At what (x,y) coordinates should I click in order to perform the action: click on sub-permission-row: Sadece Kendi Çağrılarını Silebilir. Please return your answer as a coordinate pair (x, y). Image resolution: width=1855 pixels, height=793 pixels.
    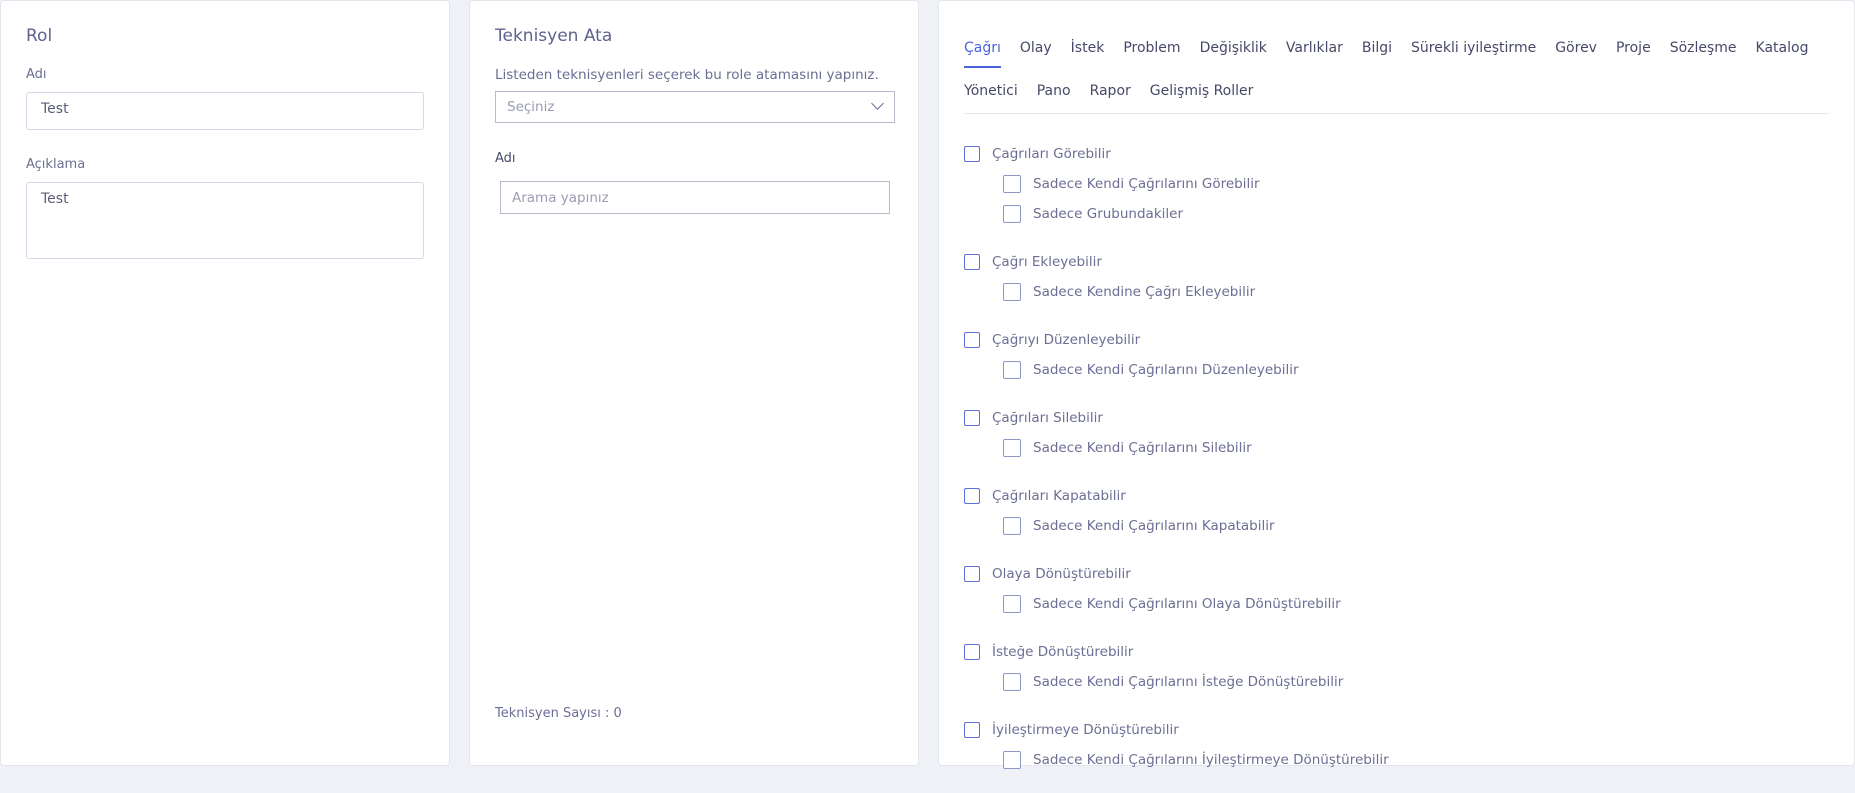
    Looking at the image, I should click on (1394, 448).